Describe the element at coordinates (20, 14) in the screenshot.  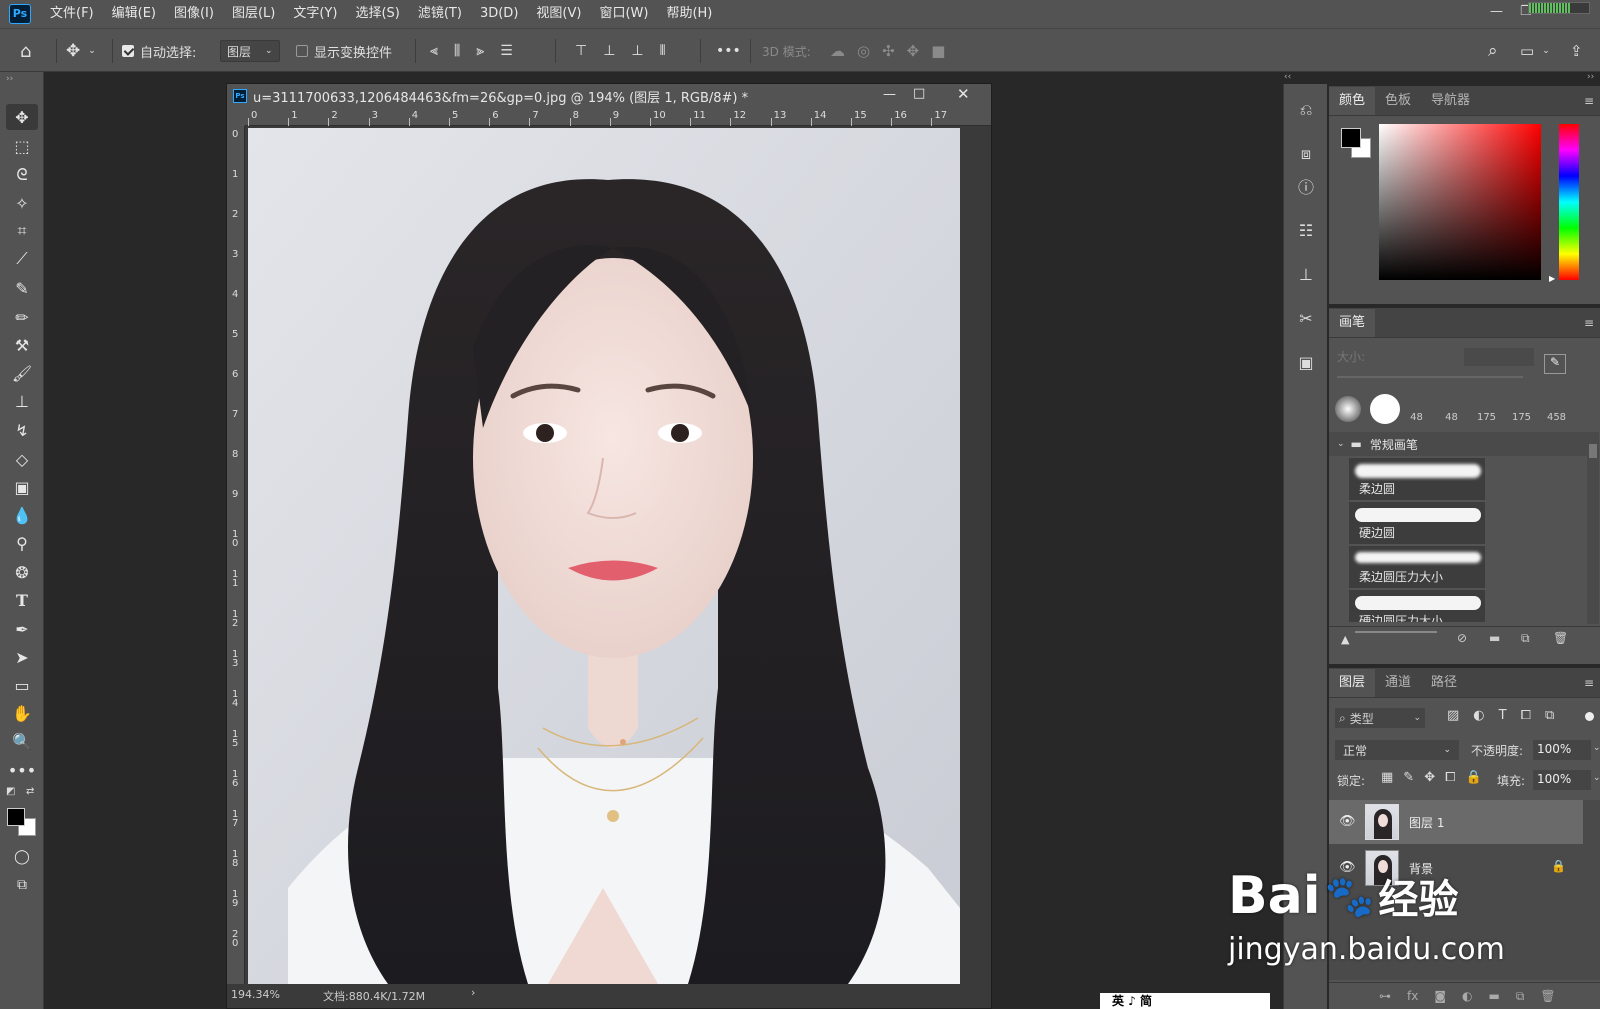
I see `photoshop-logo-icon: Ps` at that location.